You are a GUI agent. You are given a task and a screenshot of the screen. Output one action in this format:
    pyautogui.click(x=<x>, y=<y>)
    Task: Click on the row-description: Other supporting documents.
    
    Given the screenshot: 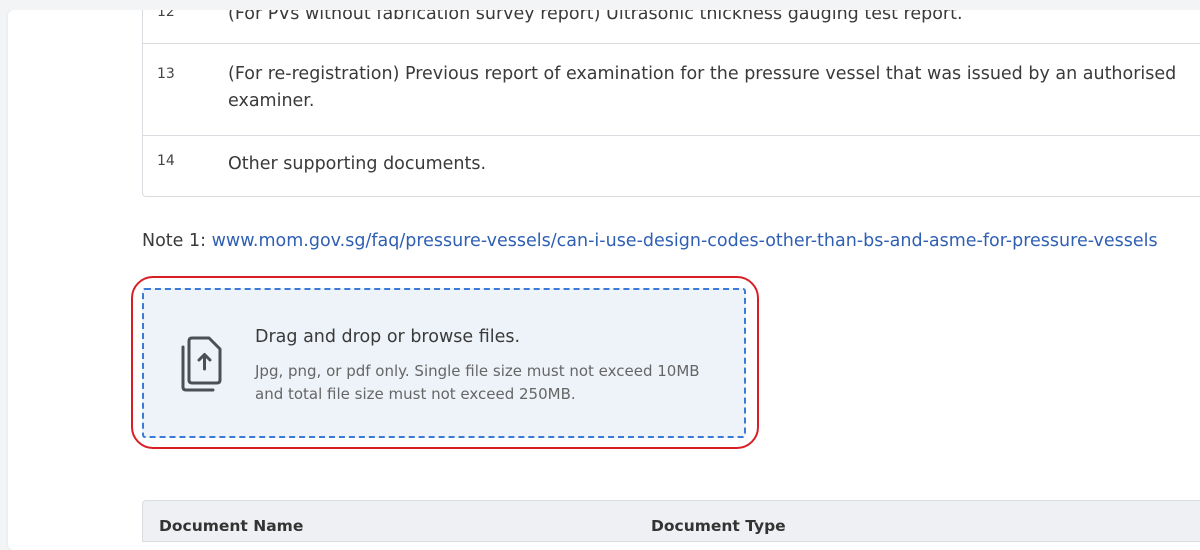 What is the action you would take?
    pyautogui.click(x=357, y=164)
    